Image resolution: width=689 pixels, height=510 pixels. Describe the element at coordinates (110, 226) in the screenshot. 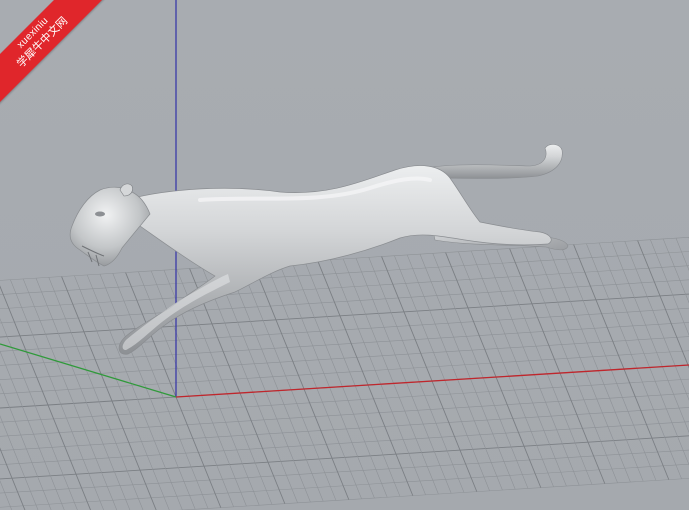

I see `cheetah-head` at that location.